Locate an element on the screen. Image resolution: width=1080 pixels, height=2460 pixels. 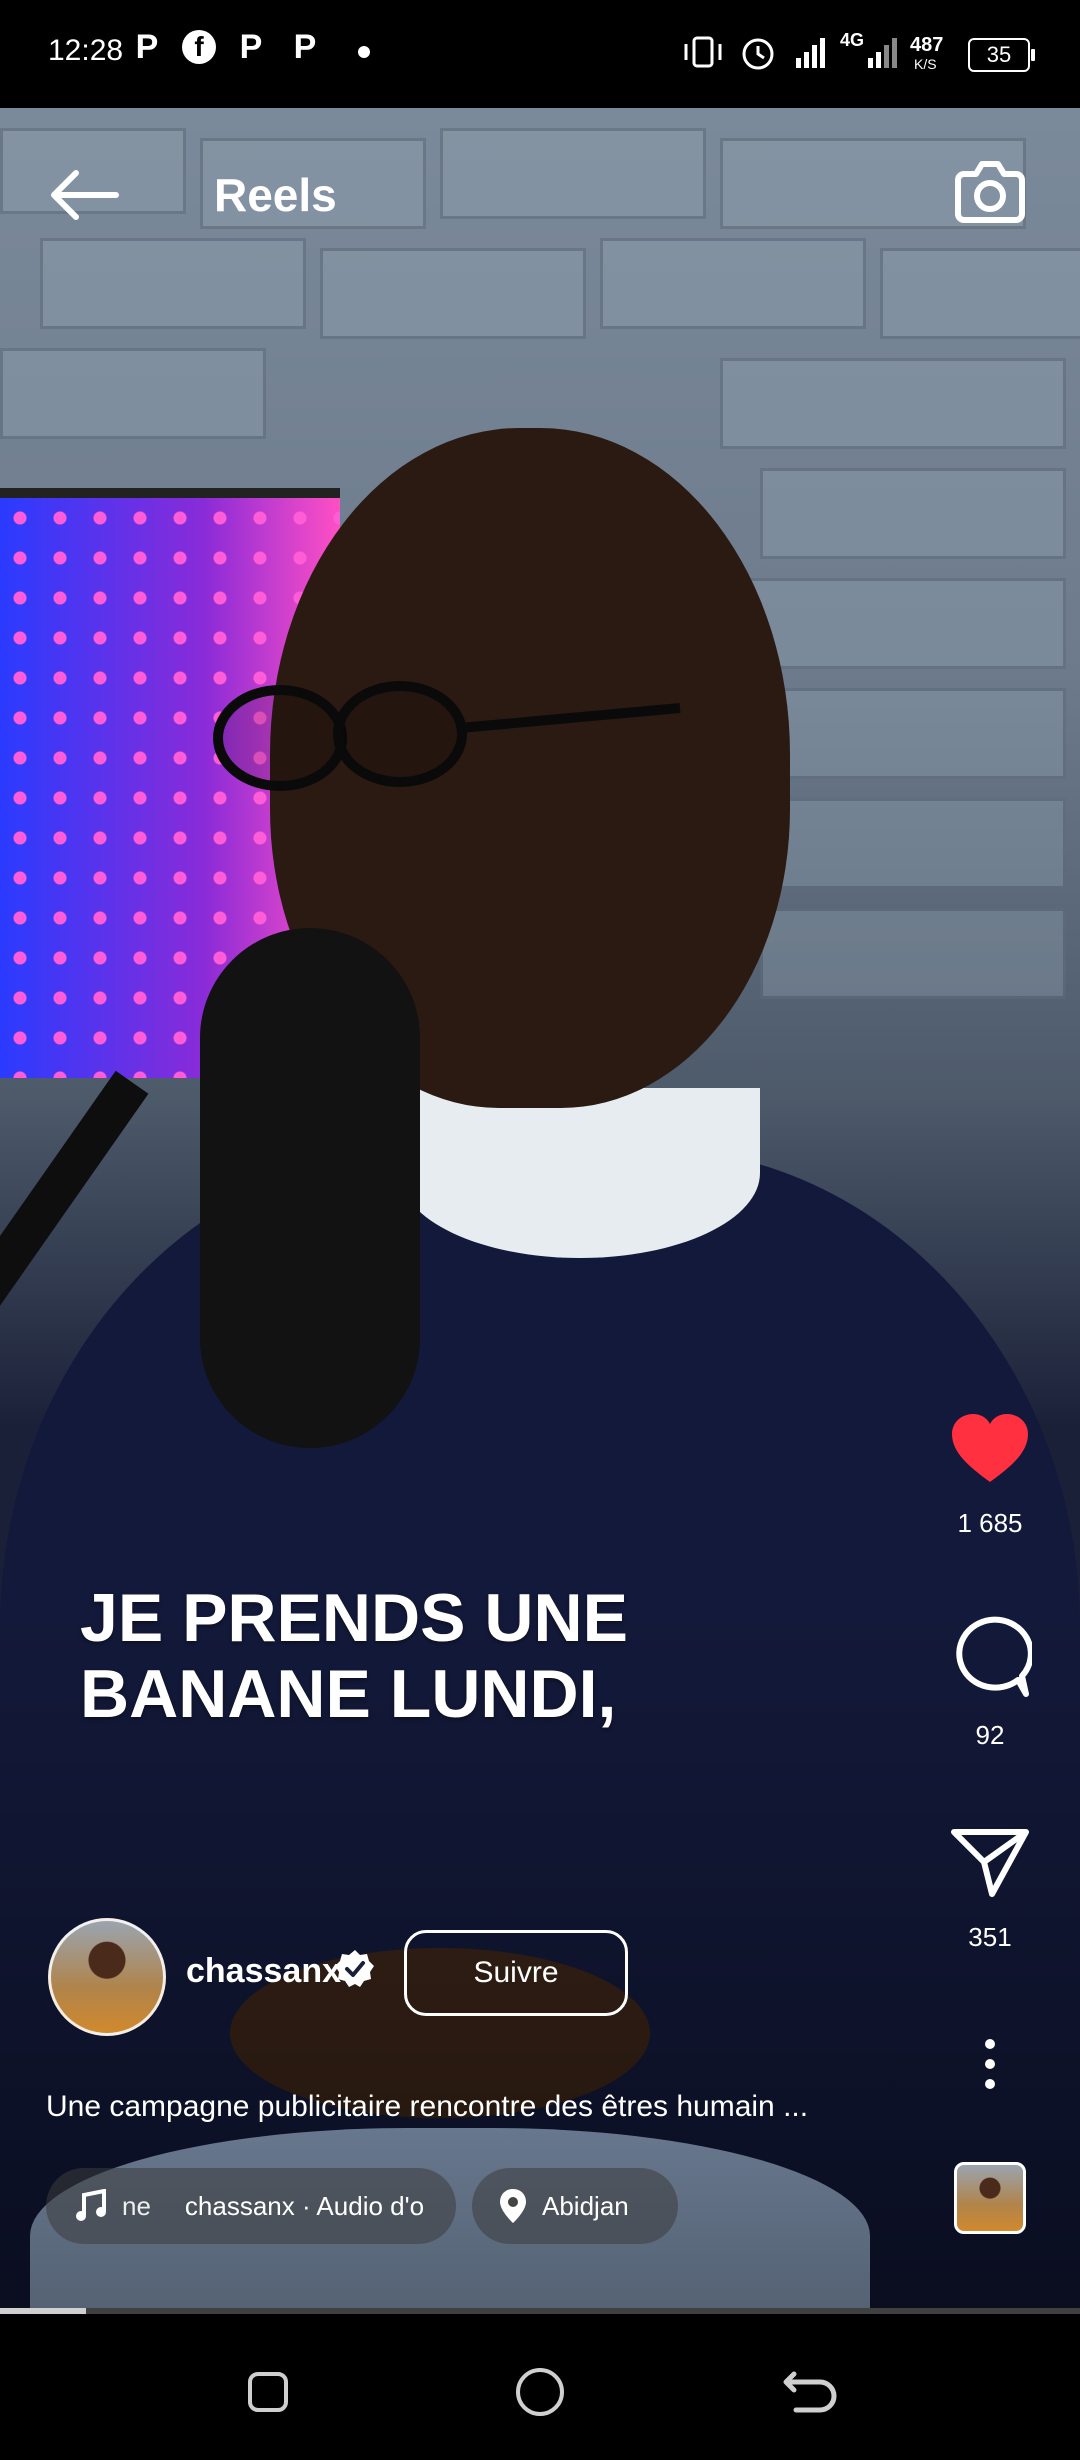
author-username: chassanx is located at coordinates (263, 1971).